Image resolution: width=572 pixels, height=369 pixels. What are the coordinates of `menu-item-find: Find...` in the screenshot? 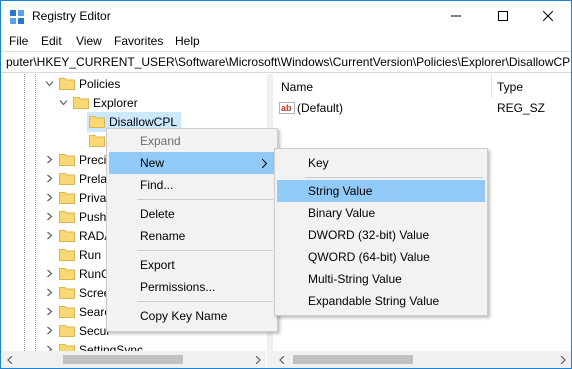 It's located at (192, 185).